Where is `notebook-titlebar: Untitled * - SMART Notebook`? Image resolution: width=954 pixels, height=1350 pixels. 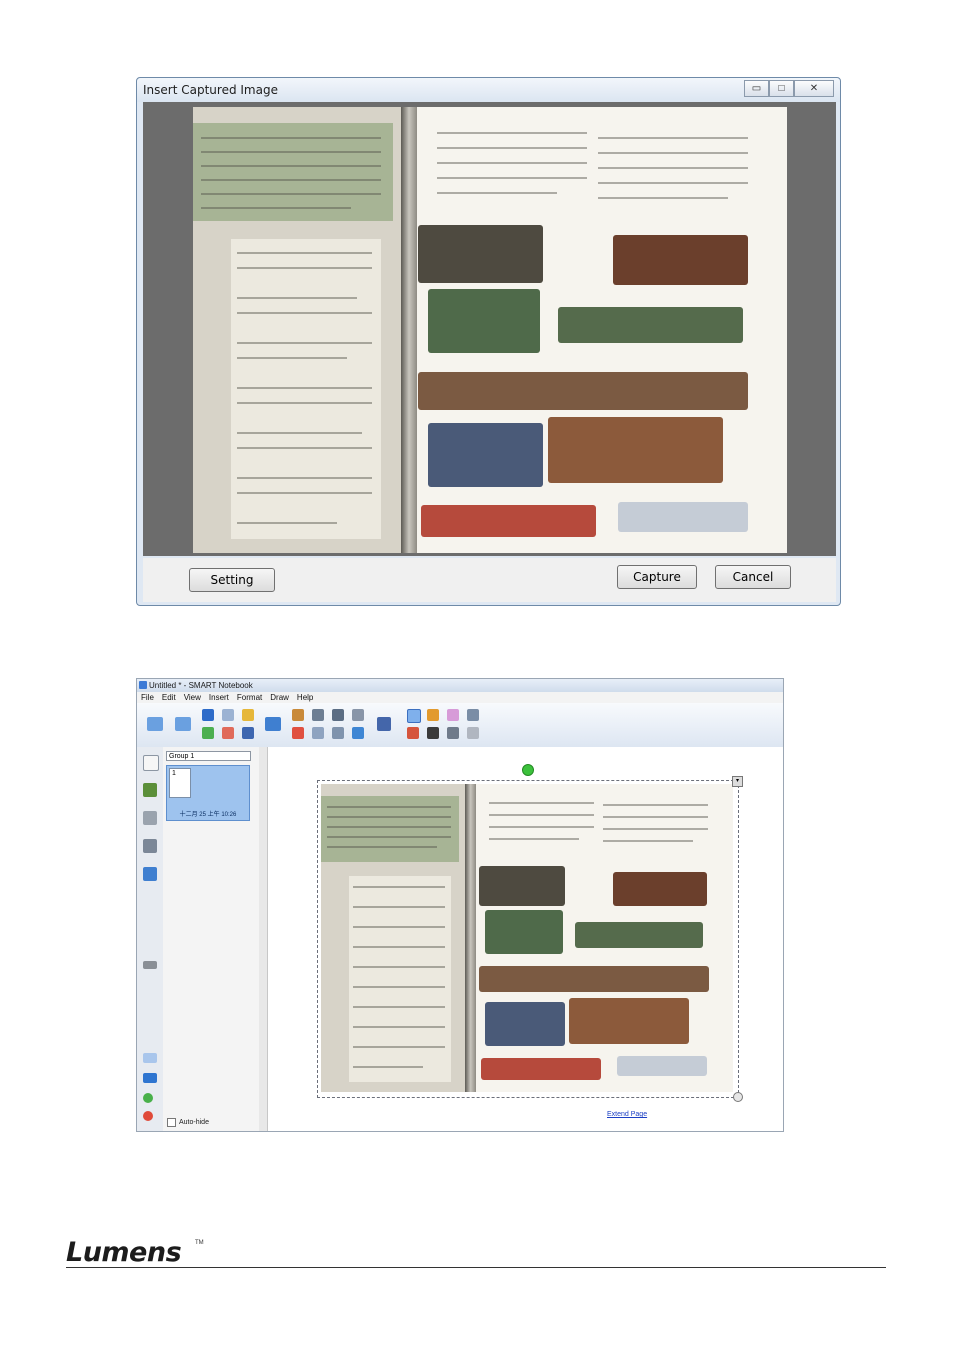
notebook-titlebar: Untitled * - SMART Notebook is located at coordinates (460, 685).